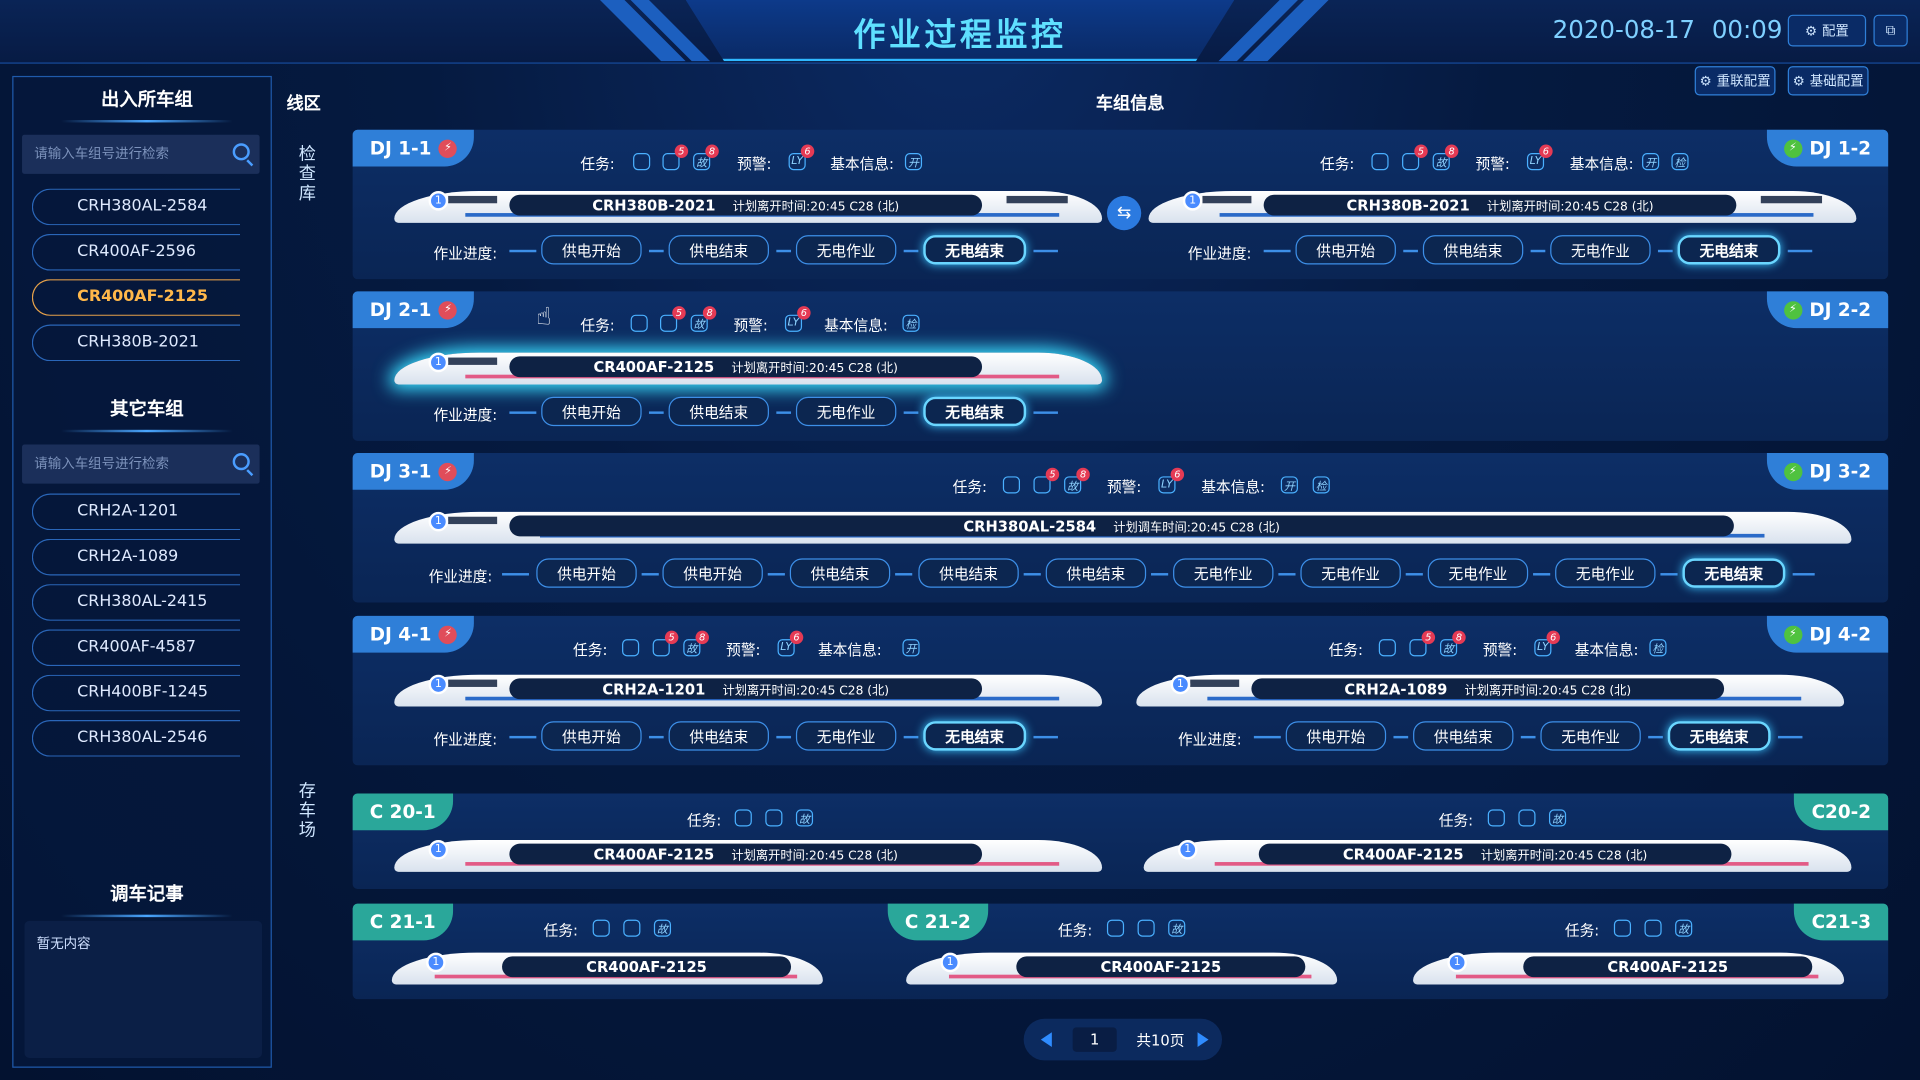 The width and height of the screenshot is (1920, 1080). Describe the element at coordinates (413, 148) in the screenshot. I see `track-tag: DJ 1-1 ⚡` at that location.